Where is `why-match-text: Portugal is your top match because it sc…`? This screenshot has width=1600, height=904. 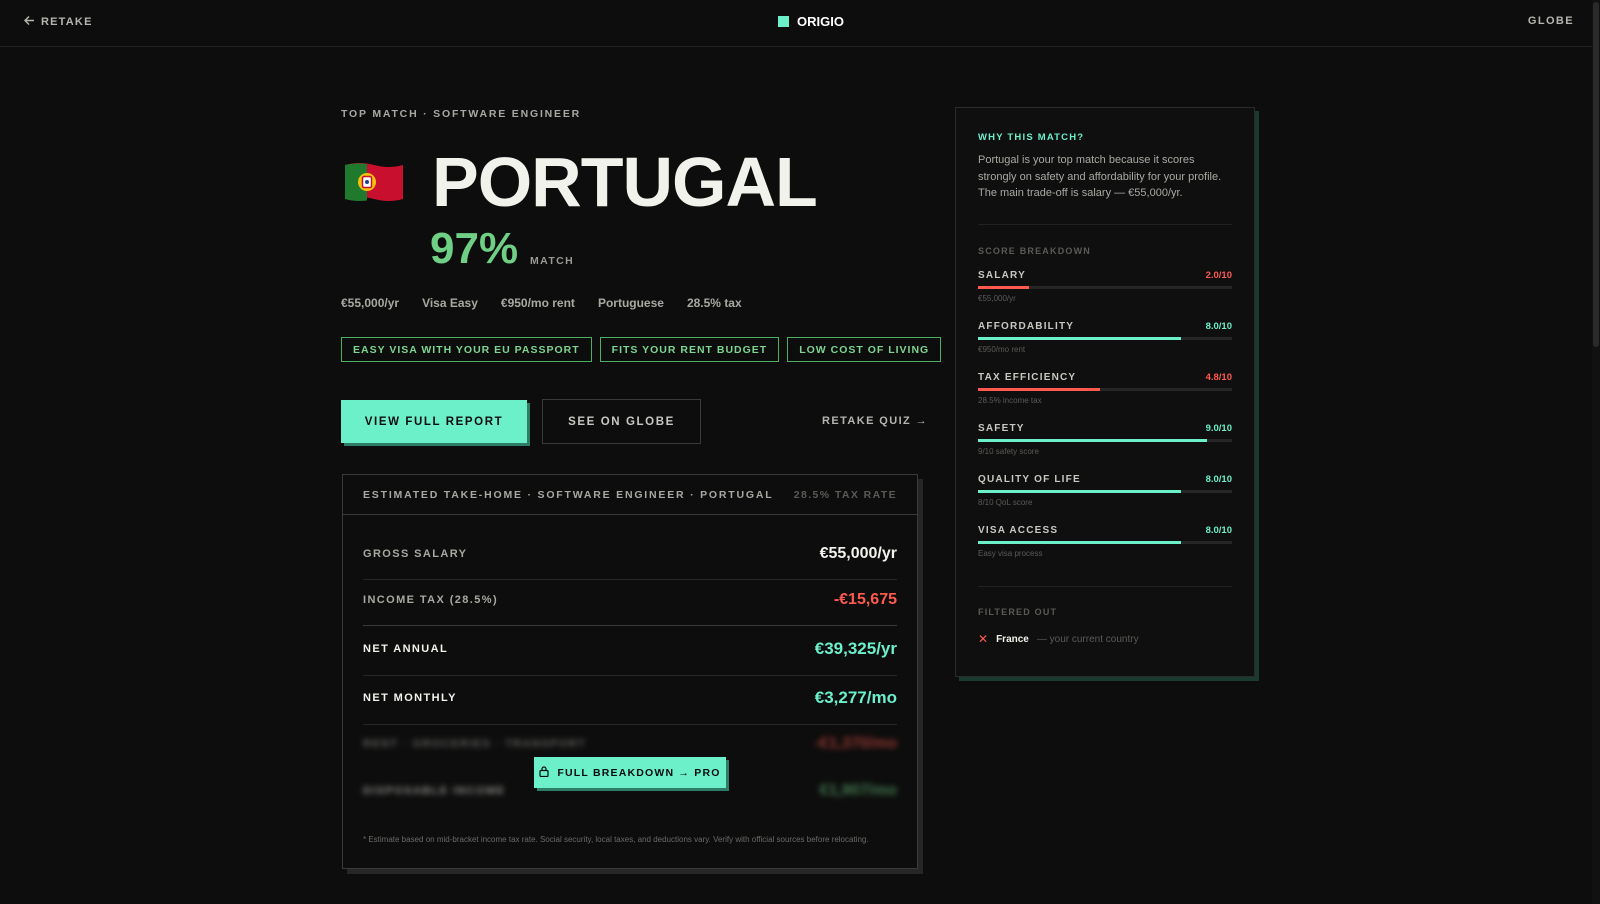 why-match-text: Portugal is your top match because it sc… is located at coordinates (1100, 176).